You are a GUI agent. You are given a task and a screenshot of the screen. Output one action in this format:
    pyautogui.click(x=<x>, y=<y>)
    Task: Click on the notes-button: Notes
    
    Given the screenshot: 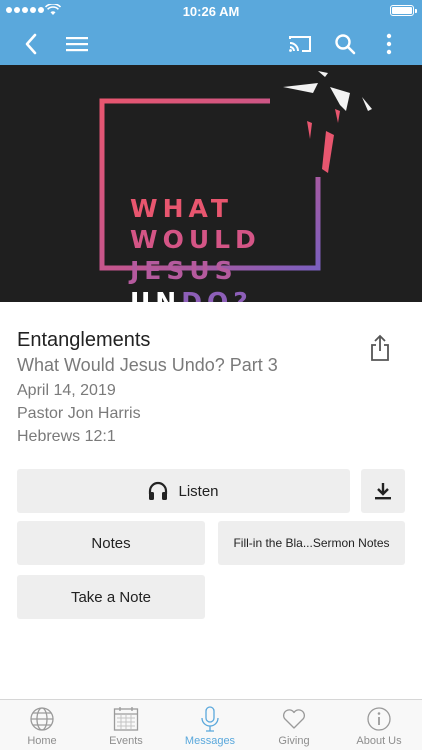 What is the action you would take?
    pyautogui.click(x=111, y=543)
    